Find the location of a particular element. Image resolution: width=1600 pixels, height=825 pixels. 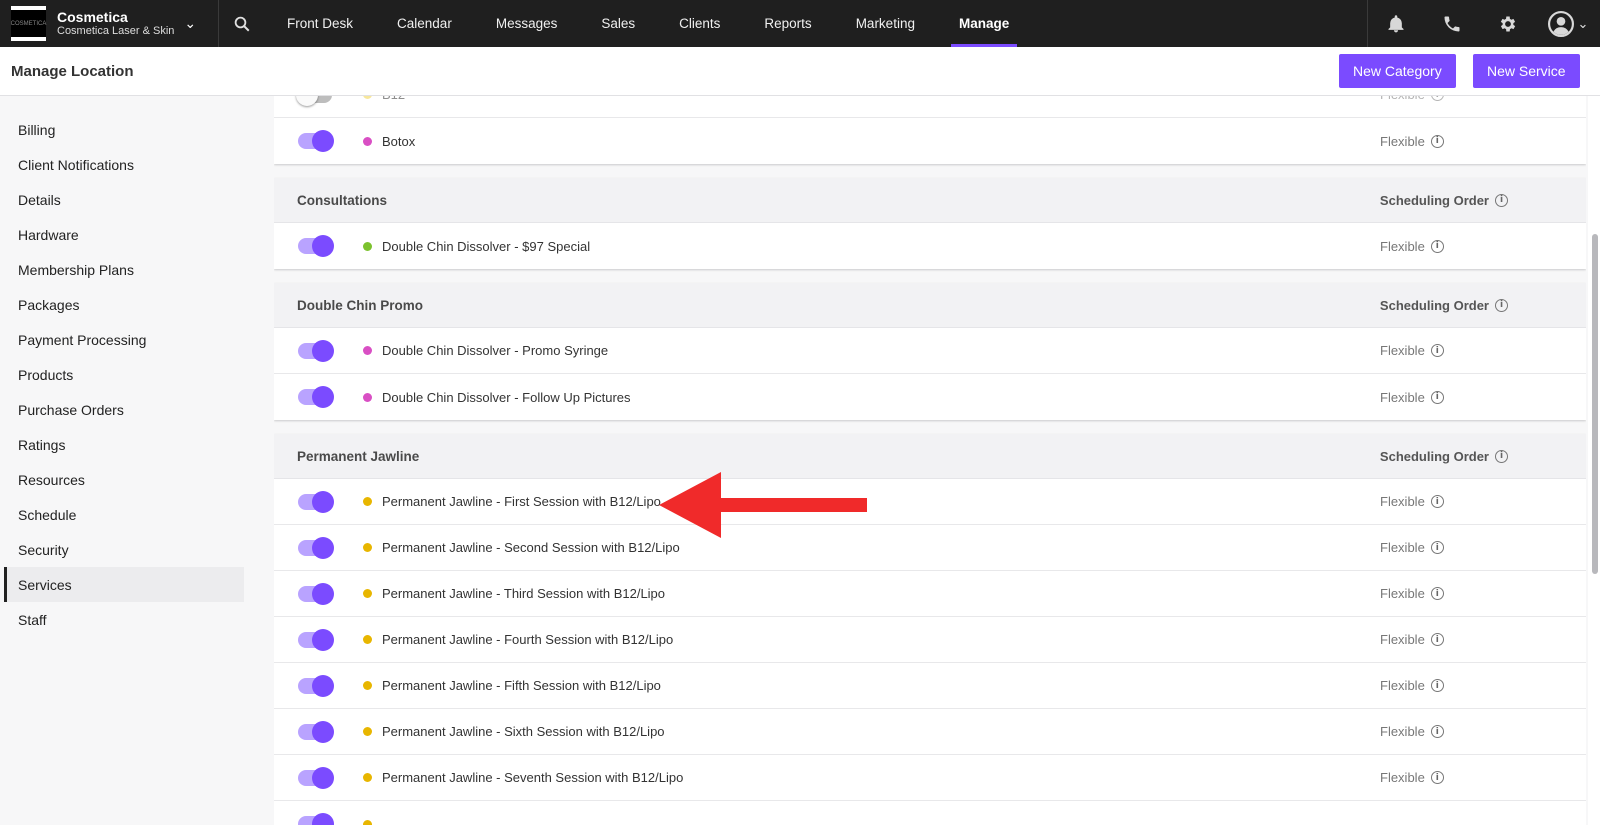

sidebar-item-purchase-orders: Purchase Orders is located at coordinates (124, 409).